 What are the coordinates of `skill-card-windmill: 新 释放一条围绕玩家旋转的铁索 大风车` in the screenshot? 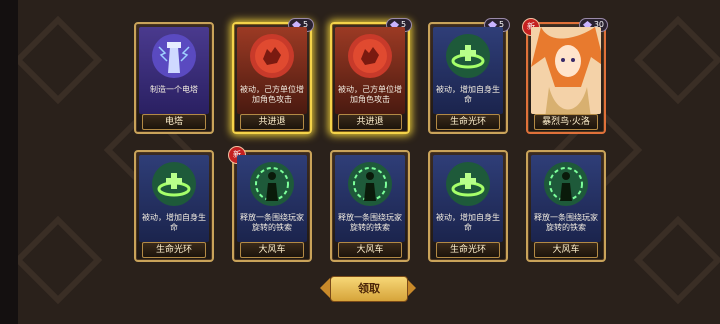 It's located at (270, 204).